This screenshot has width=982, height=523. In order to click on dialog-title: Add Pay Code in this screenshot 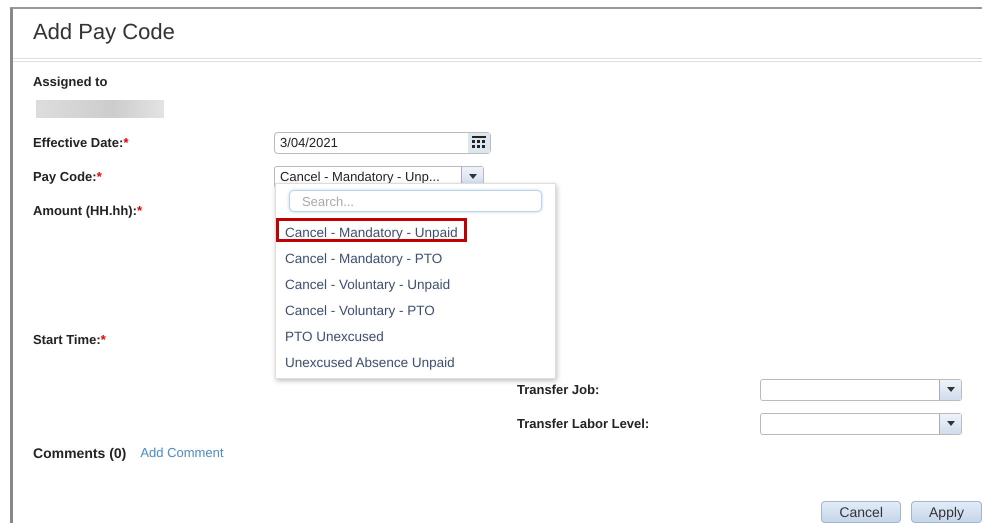, I will do `click(104, 32)`.